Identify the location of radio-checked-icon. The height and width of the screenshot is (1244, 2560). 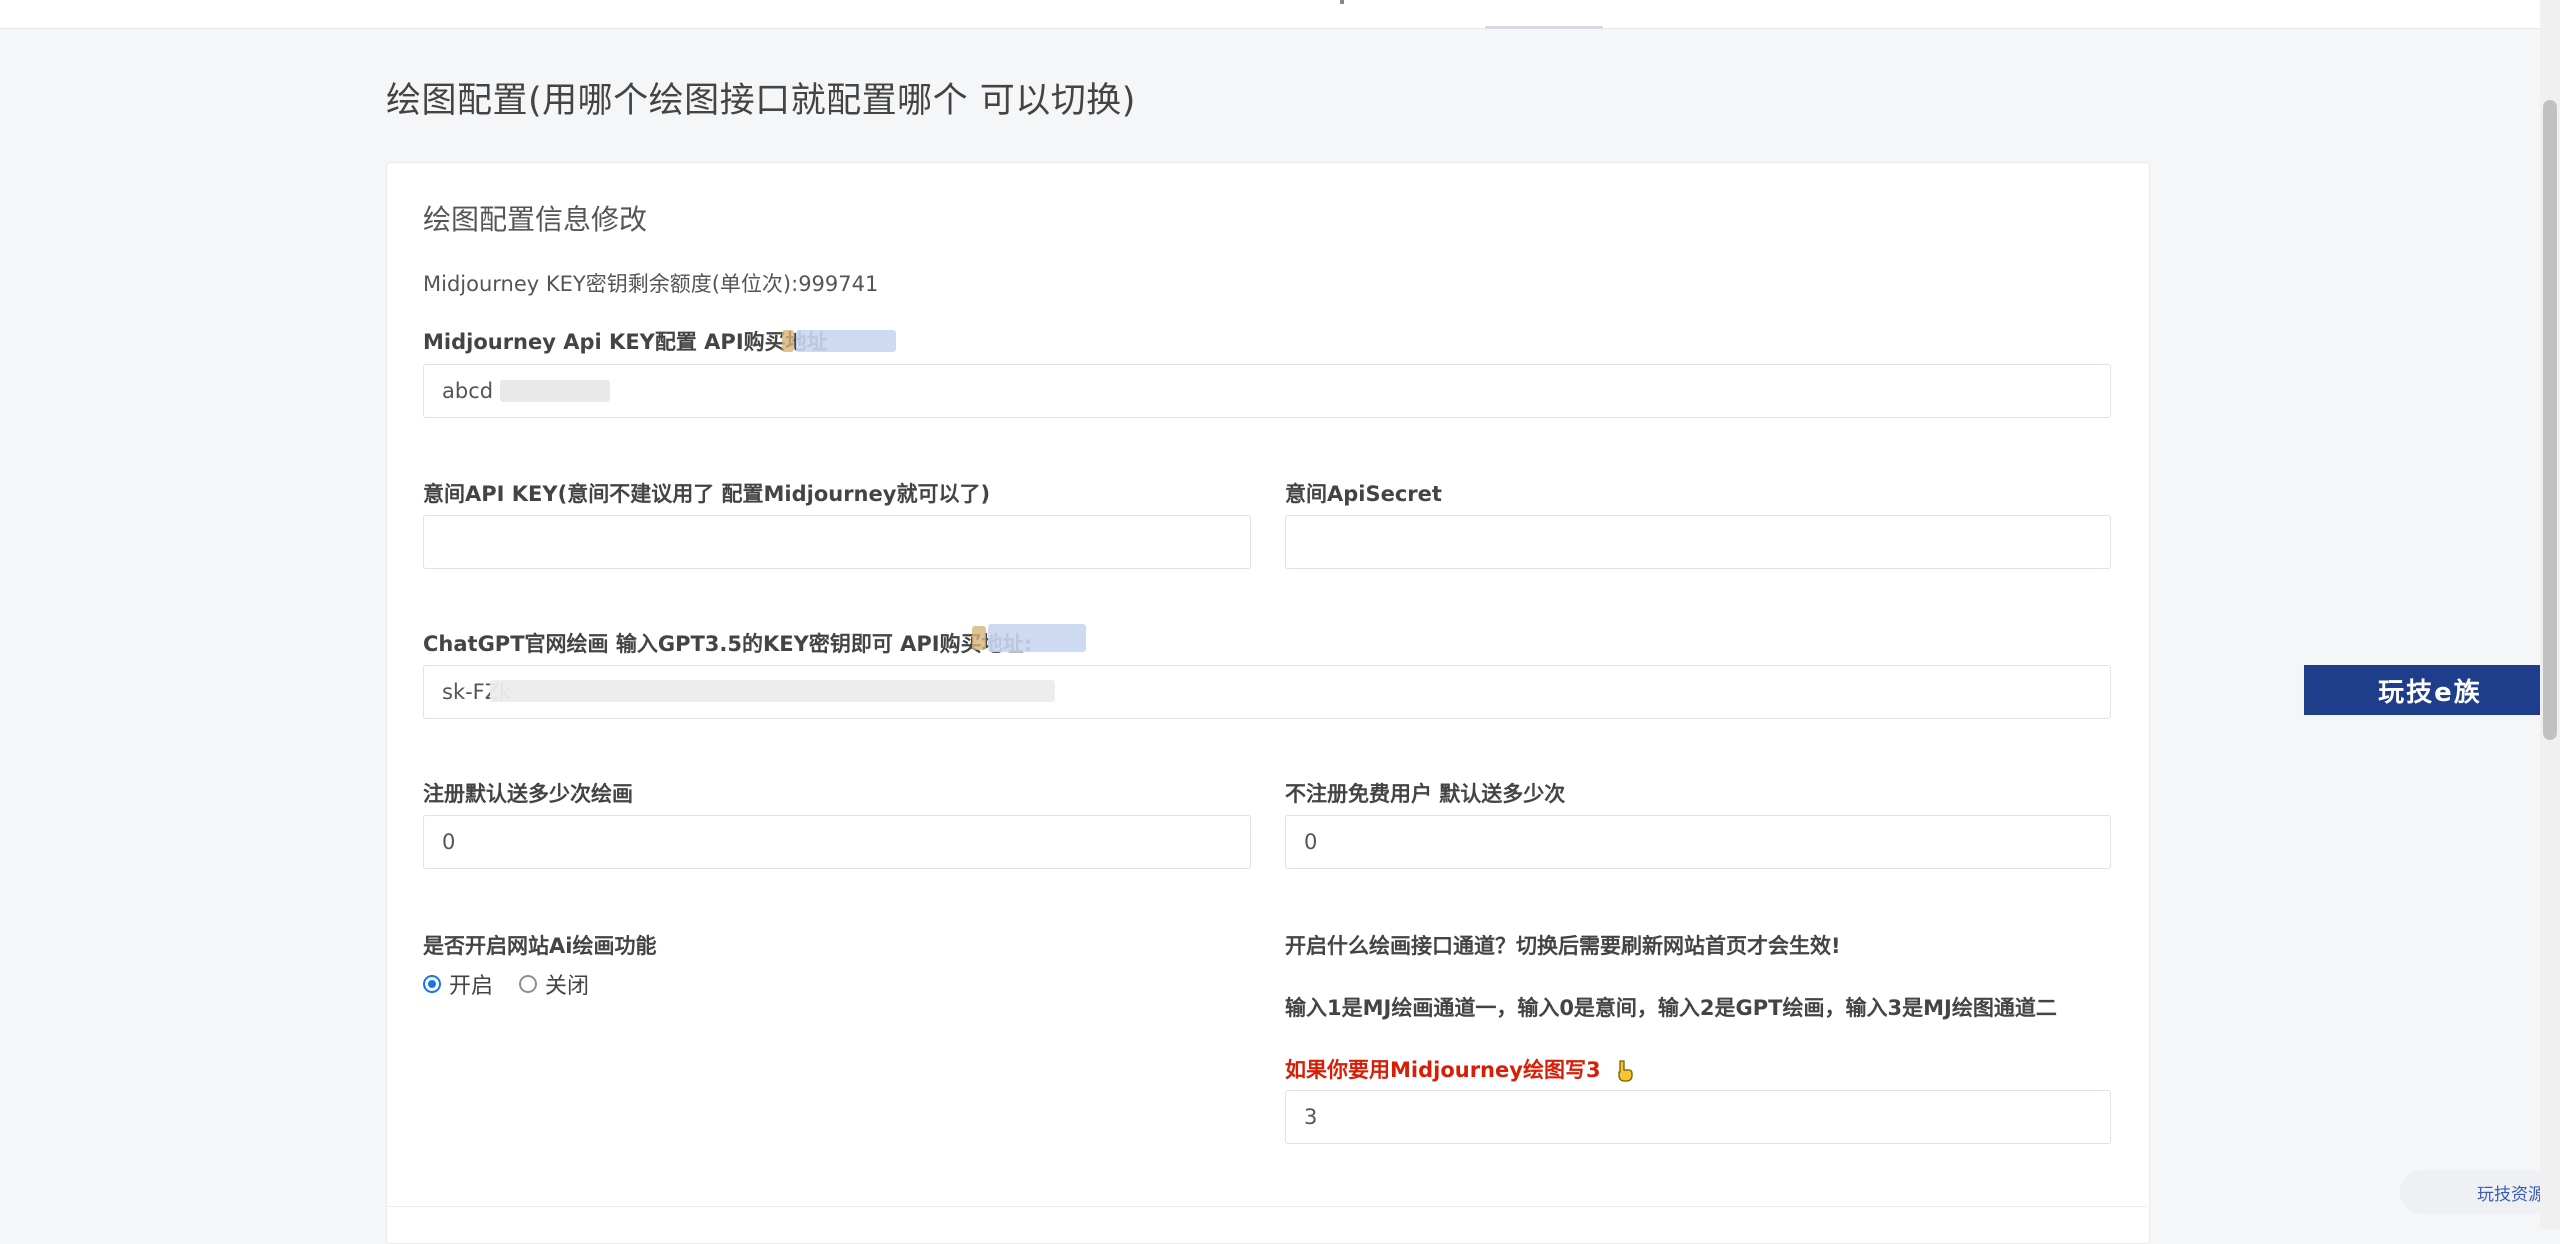
(432, 984).